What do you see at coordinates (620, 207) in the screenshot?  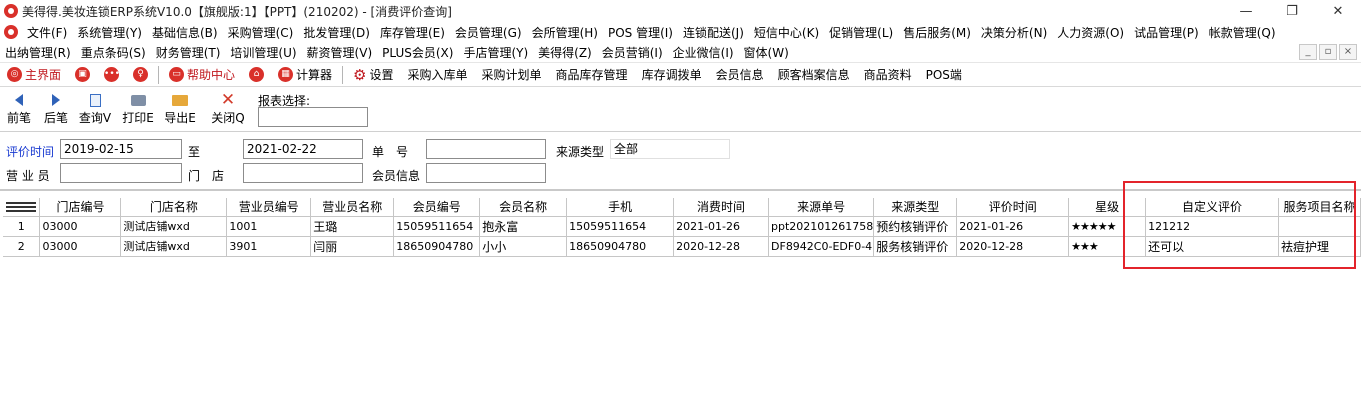 I see `col-phone: 手机` at bounding box center [620, 207].